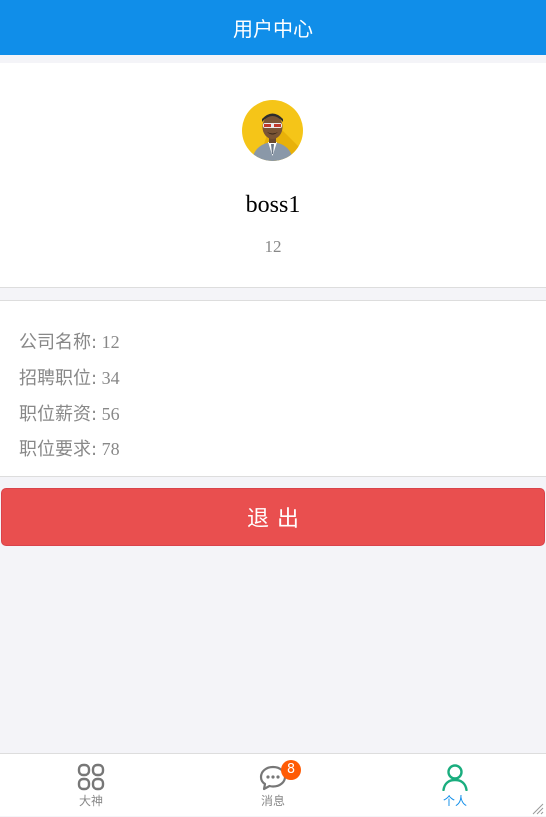 The image size is (546, 817). I want to click on logout-button: 退出, so click(273, 517).